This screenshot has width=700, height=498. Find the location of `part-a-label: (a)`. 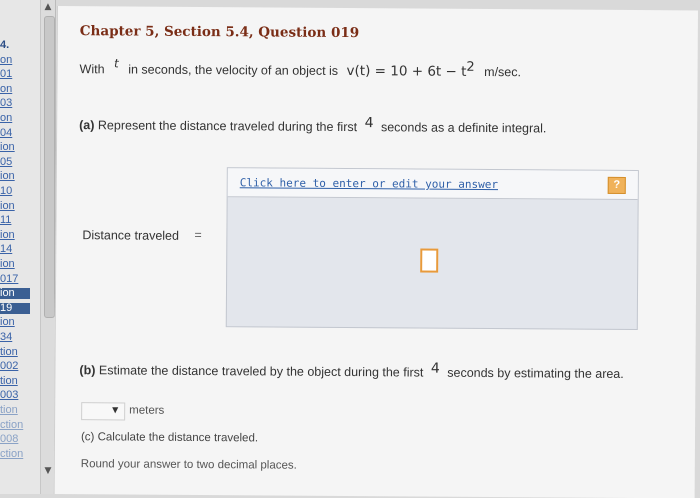

part-a-label: (a) is located at coordinates (87, 125).